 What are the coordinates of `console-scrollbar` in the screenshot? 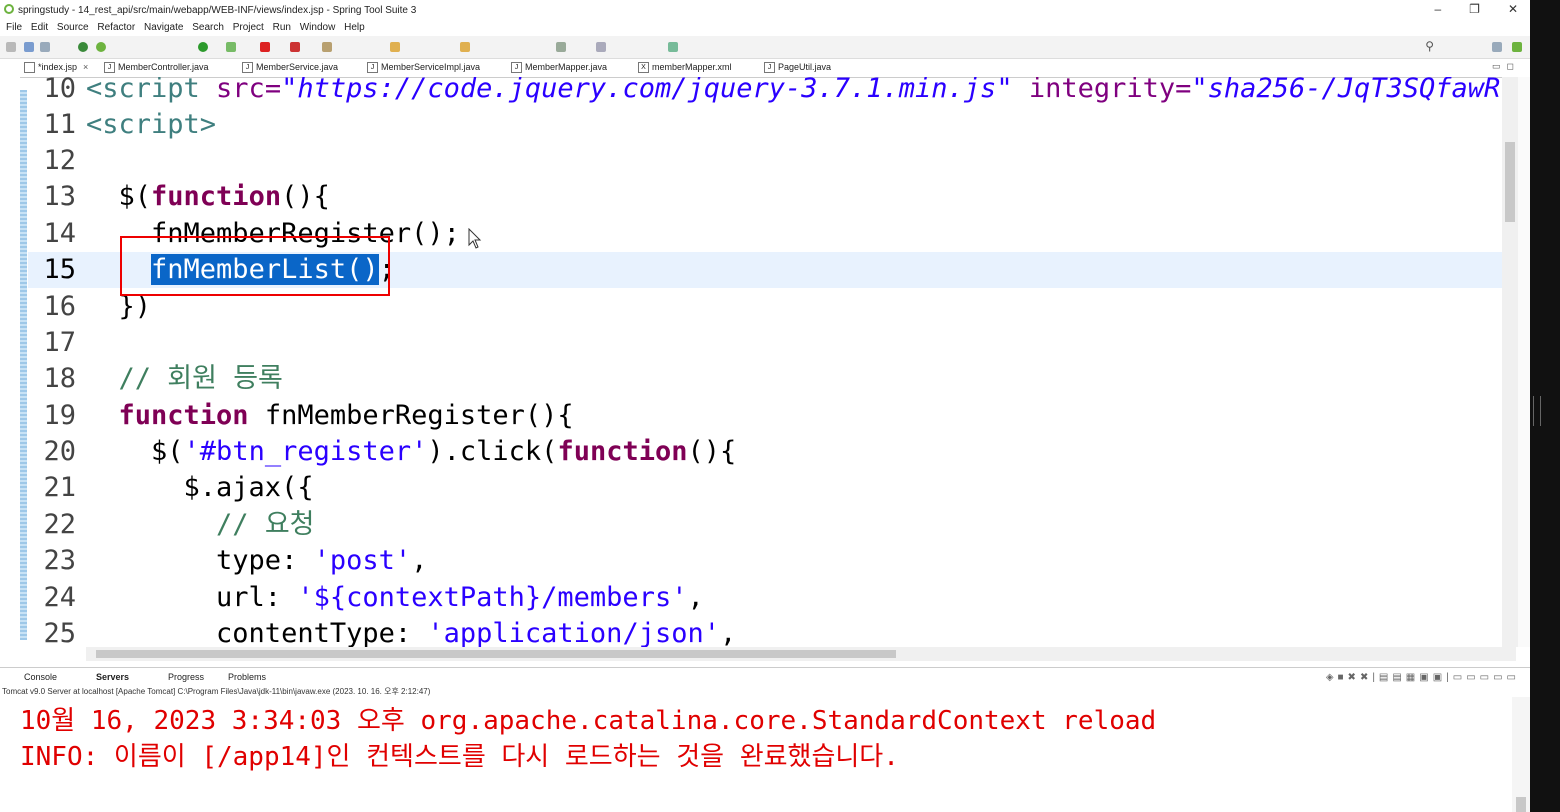 It's located at (1521, 754).